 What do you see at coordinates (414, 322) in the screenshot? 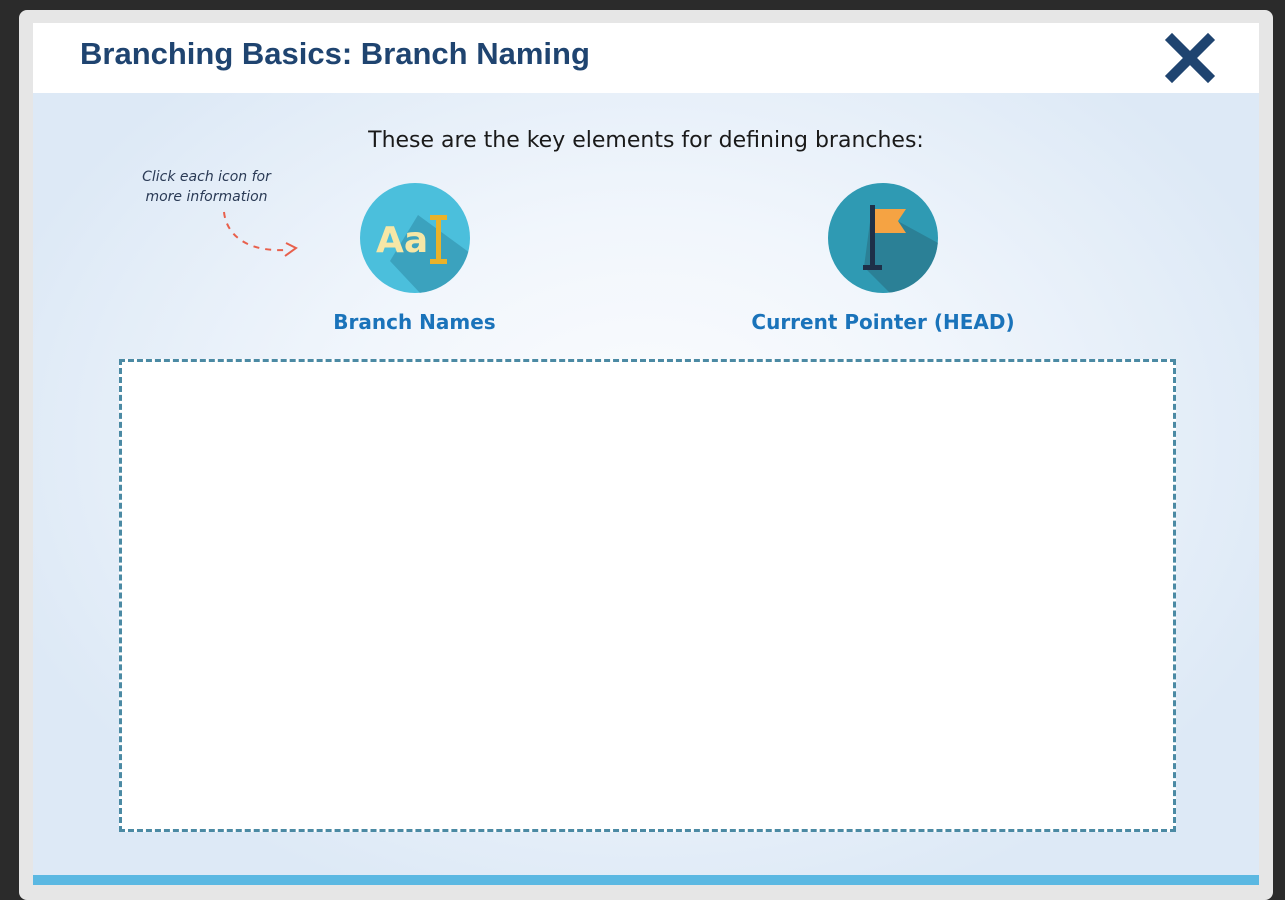
I see `branch-names-label: Branch Names` at bounding box center [414, 322].